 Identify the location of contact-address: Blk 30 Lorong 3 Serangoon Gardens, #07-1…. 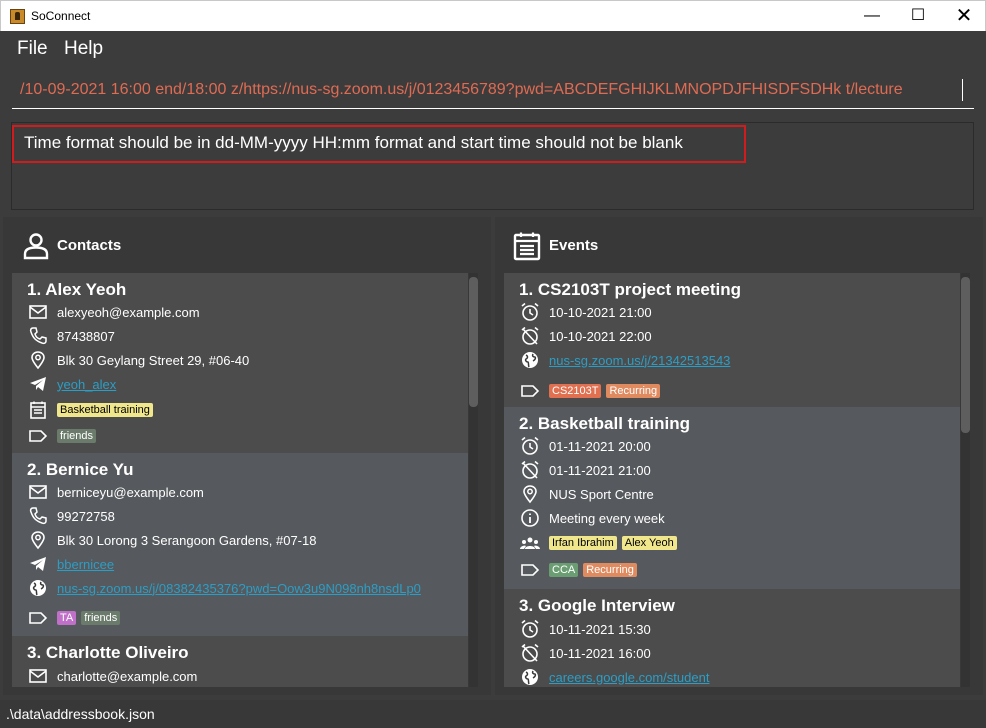
(187, 540).